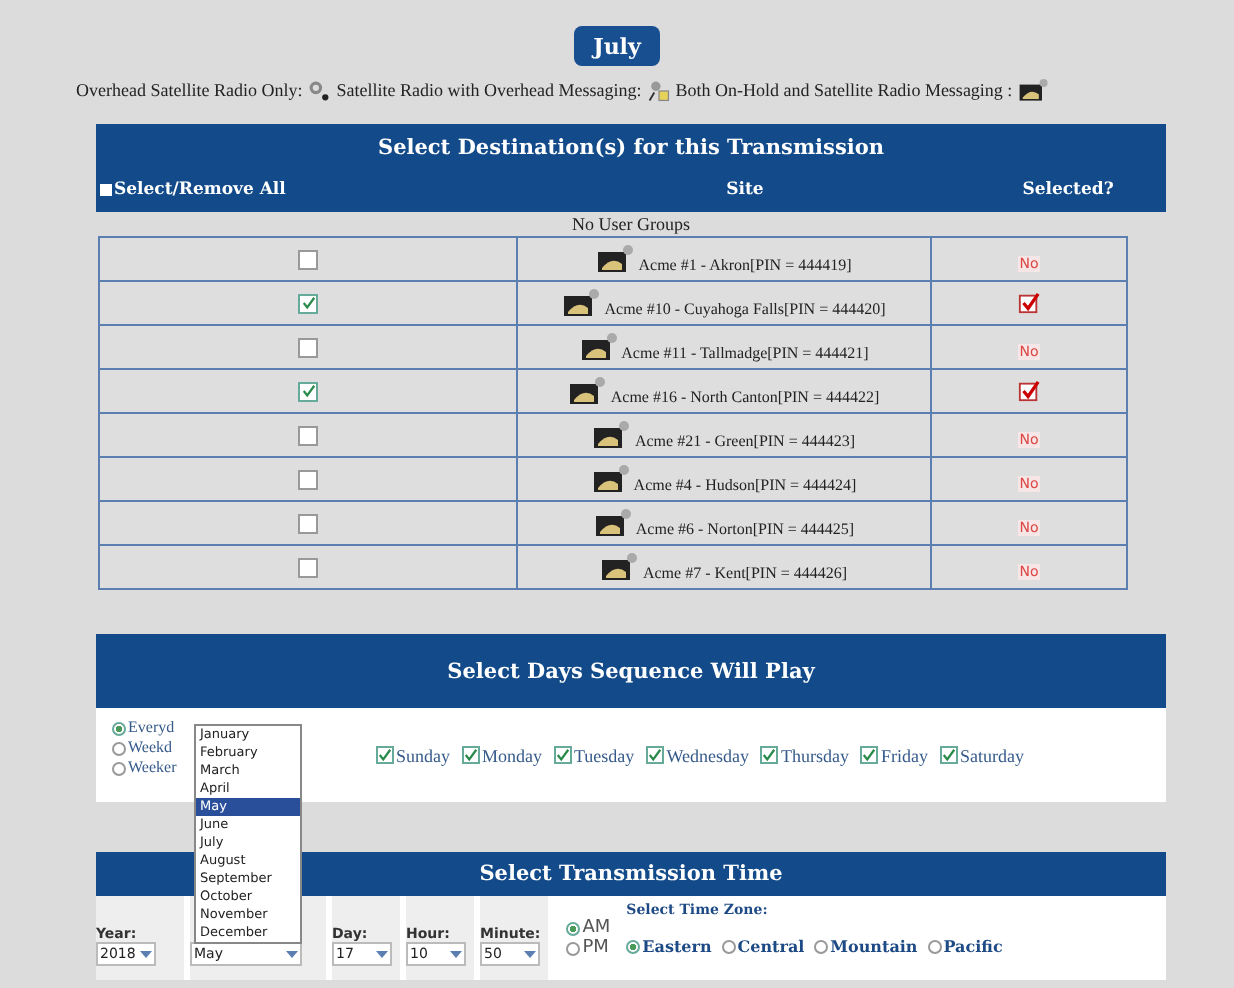  I want to click on radio-label: Mountain, so click(874, 946).